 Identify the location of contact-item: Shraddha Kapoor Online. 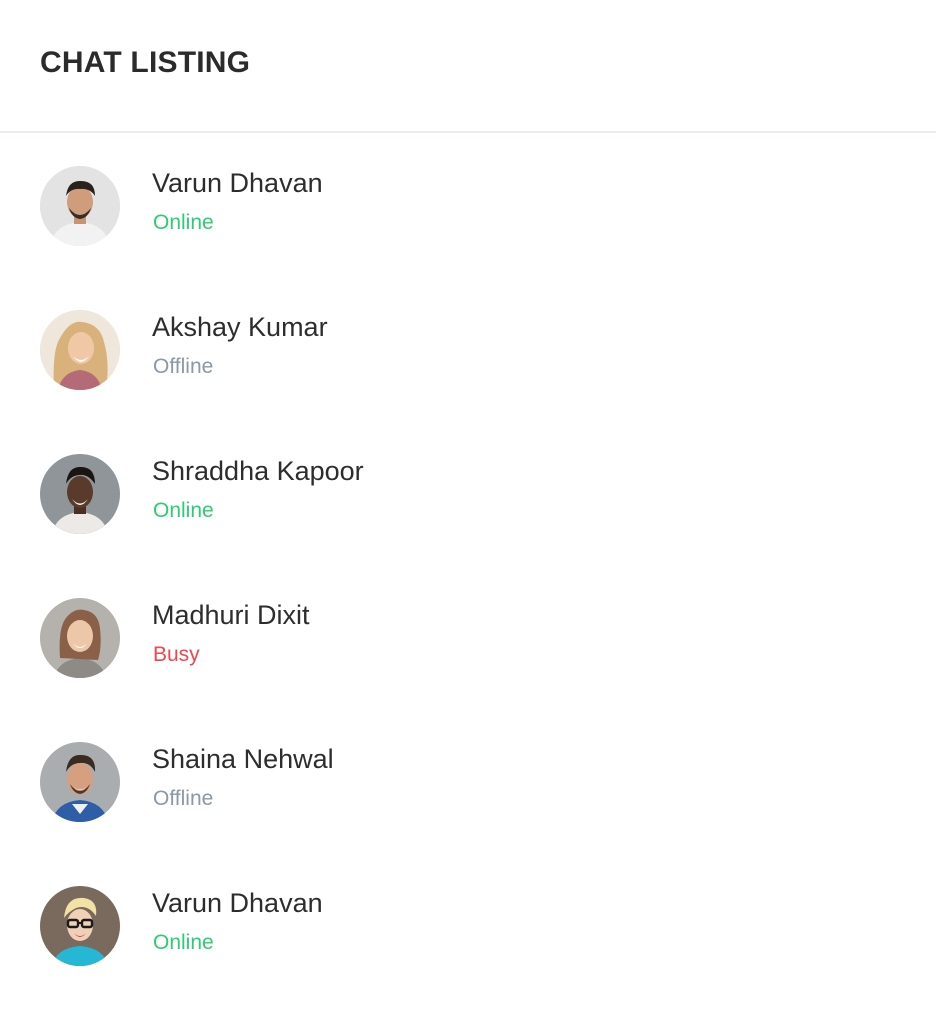
(468, 493).